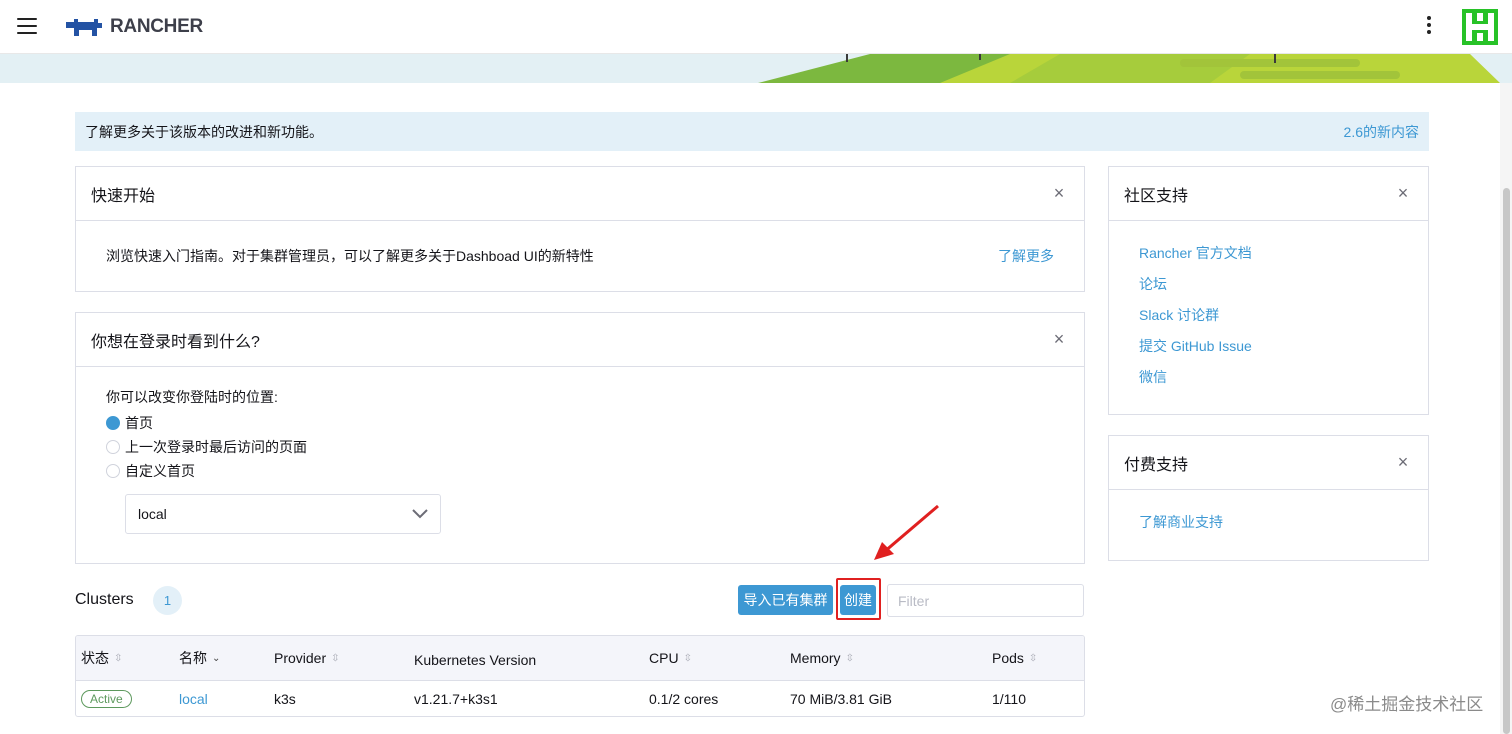  What do you see at coordinates (1179, 315) in the screenshot?
I see `slack-link: Slack 讨论群` at bounding box center [1179, 315].